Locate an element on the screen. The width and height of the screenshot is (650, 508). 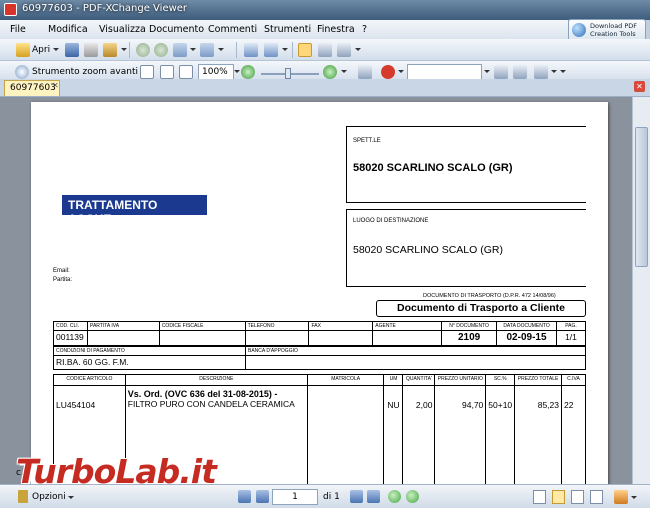
copy-pages-icon is located at coordinates (251, 50).